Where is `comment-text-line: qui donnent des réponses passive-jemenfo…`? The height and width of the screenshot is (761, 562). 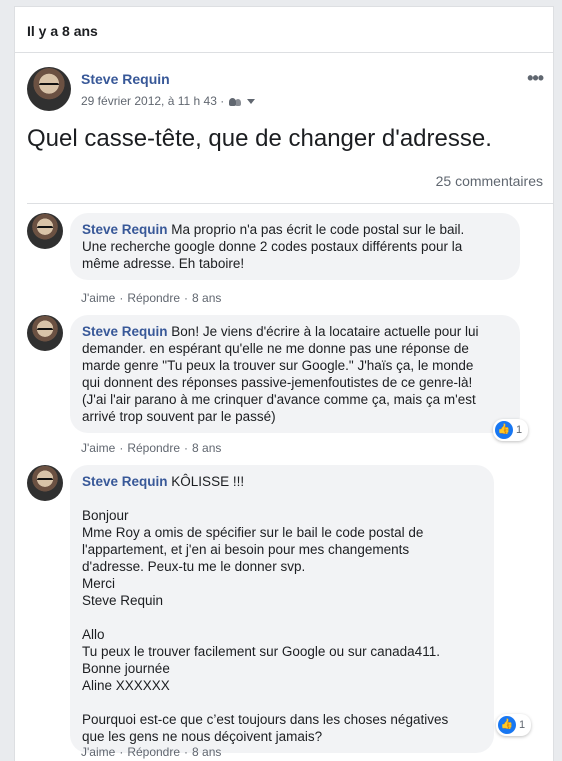 comment-text-line: qui donnent des réponses passive-jemenfo… is located at coordinates (277, 382).